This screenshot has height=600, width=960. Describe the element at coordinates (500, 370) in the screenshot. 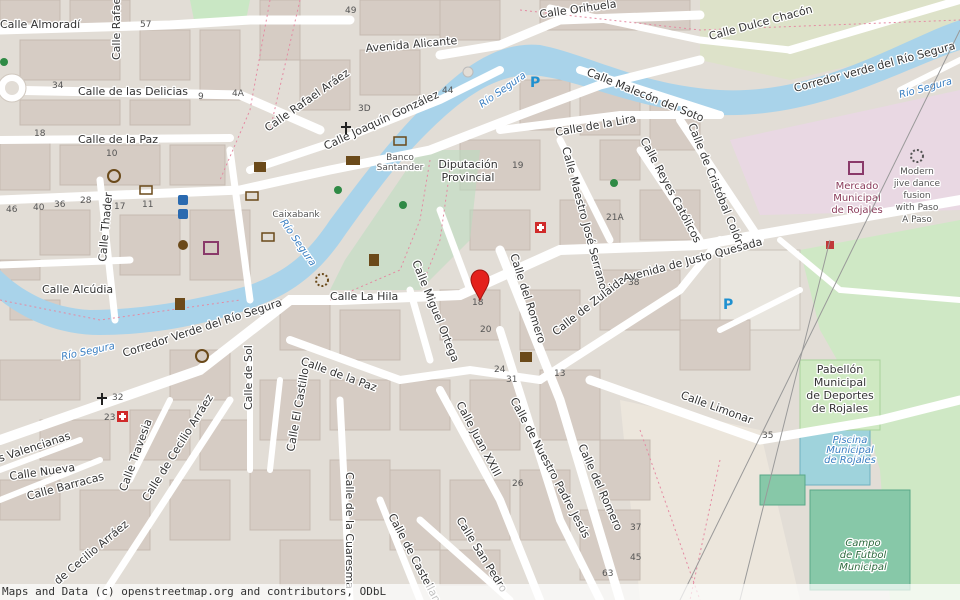

I see `house-number: 24` at that location.